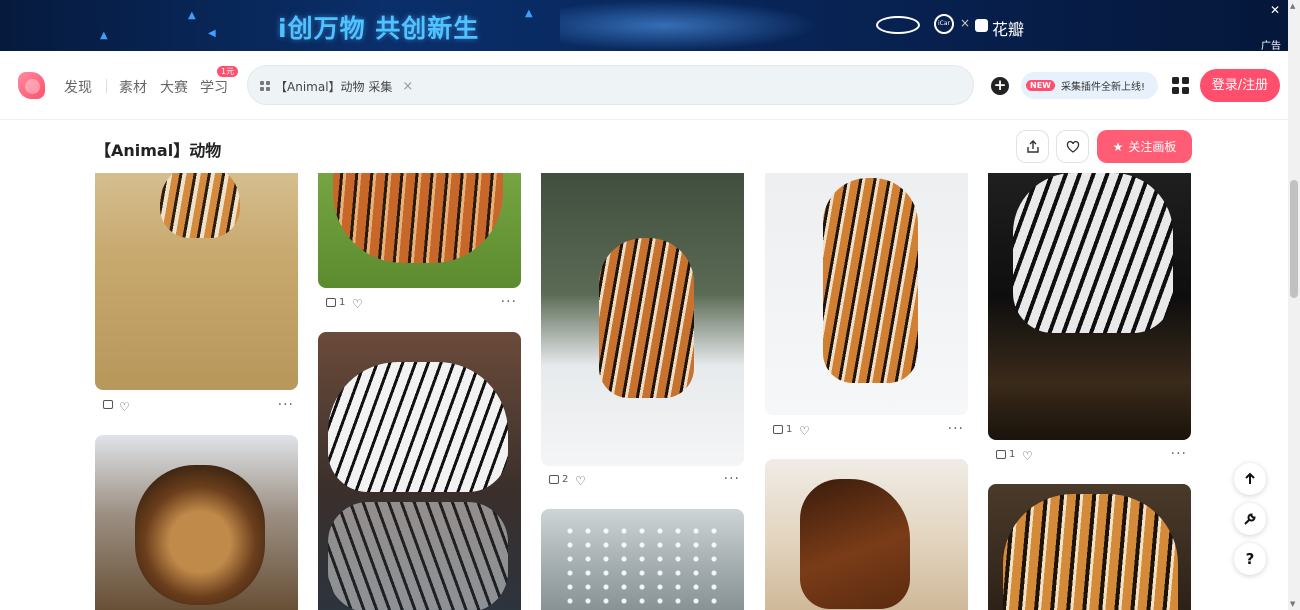 The width and height of the screenshot is (1300, 610). I want to click on repin-count, so click(109, 404).